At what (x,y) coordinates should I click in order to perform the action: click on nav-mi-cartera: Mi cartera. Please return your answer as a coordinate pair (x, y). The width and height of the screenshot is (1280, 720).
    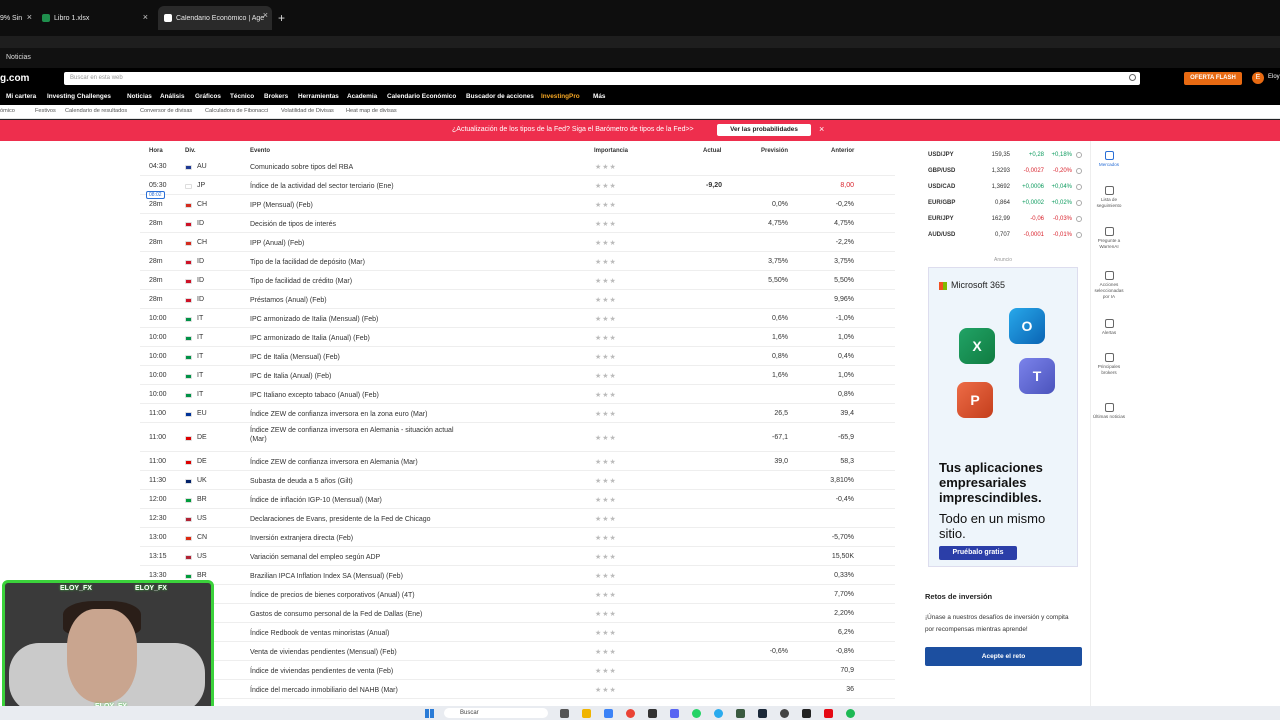
    Looking at the image, I should click on (21, 96).